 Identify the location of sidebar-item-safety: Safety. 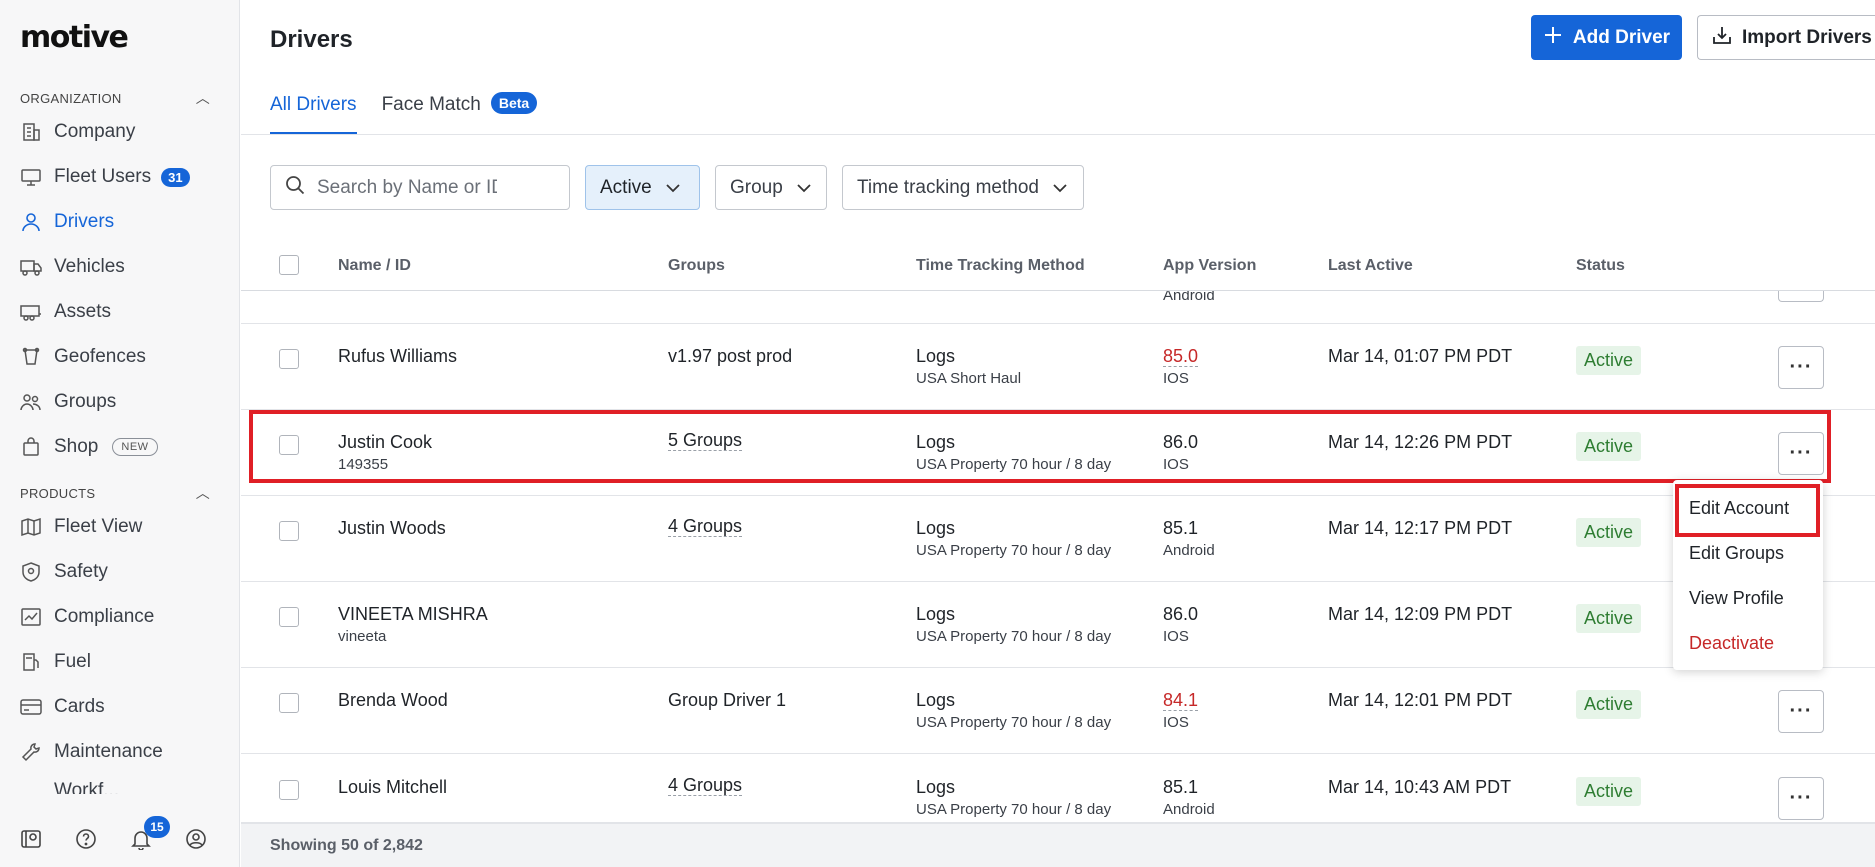
(125, 572).